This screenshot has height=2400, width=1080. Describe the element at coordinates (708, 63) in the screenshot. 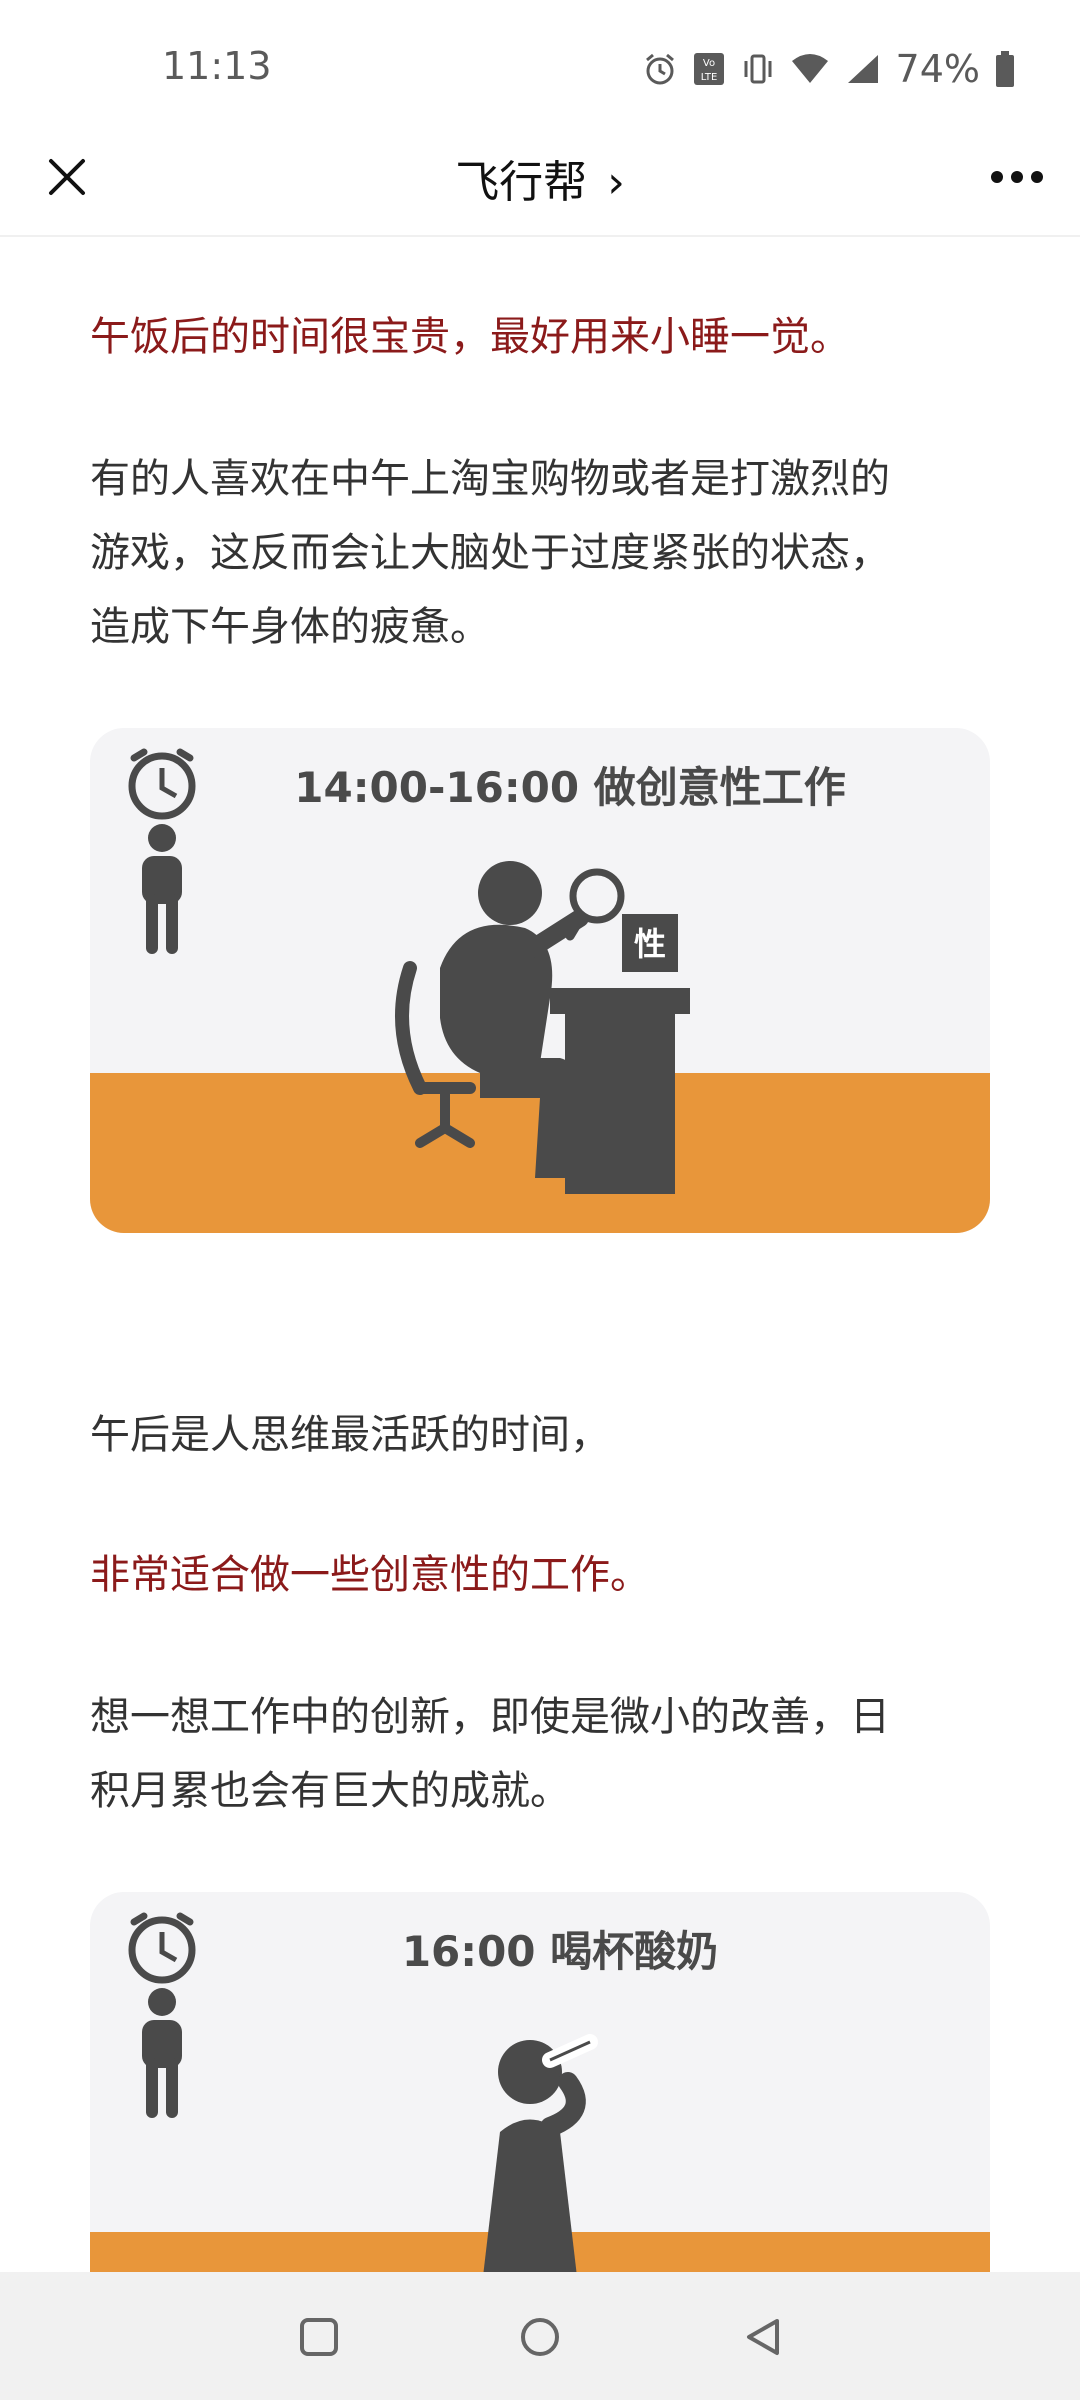

I see `svg-text: Vo` at that location.